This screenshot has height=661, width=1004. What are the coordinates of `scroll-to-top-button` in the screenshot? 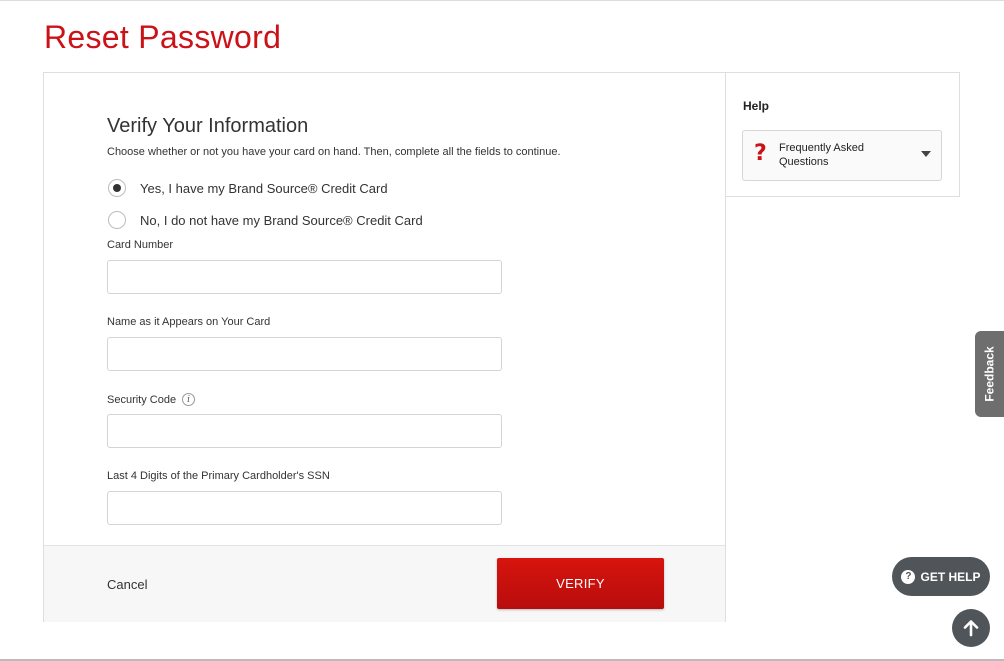 It's located at (971, 628).